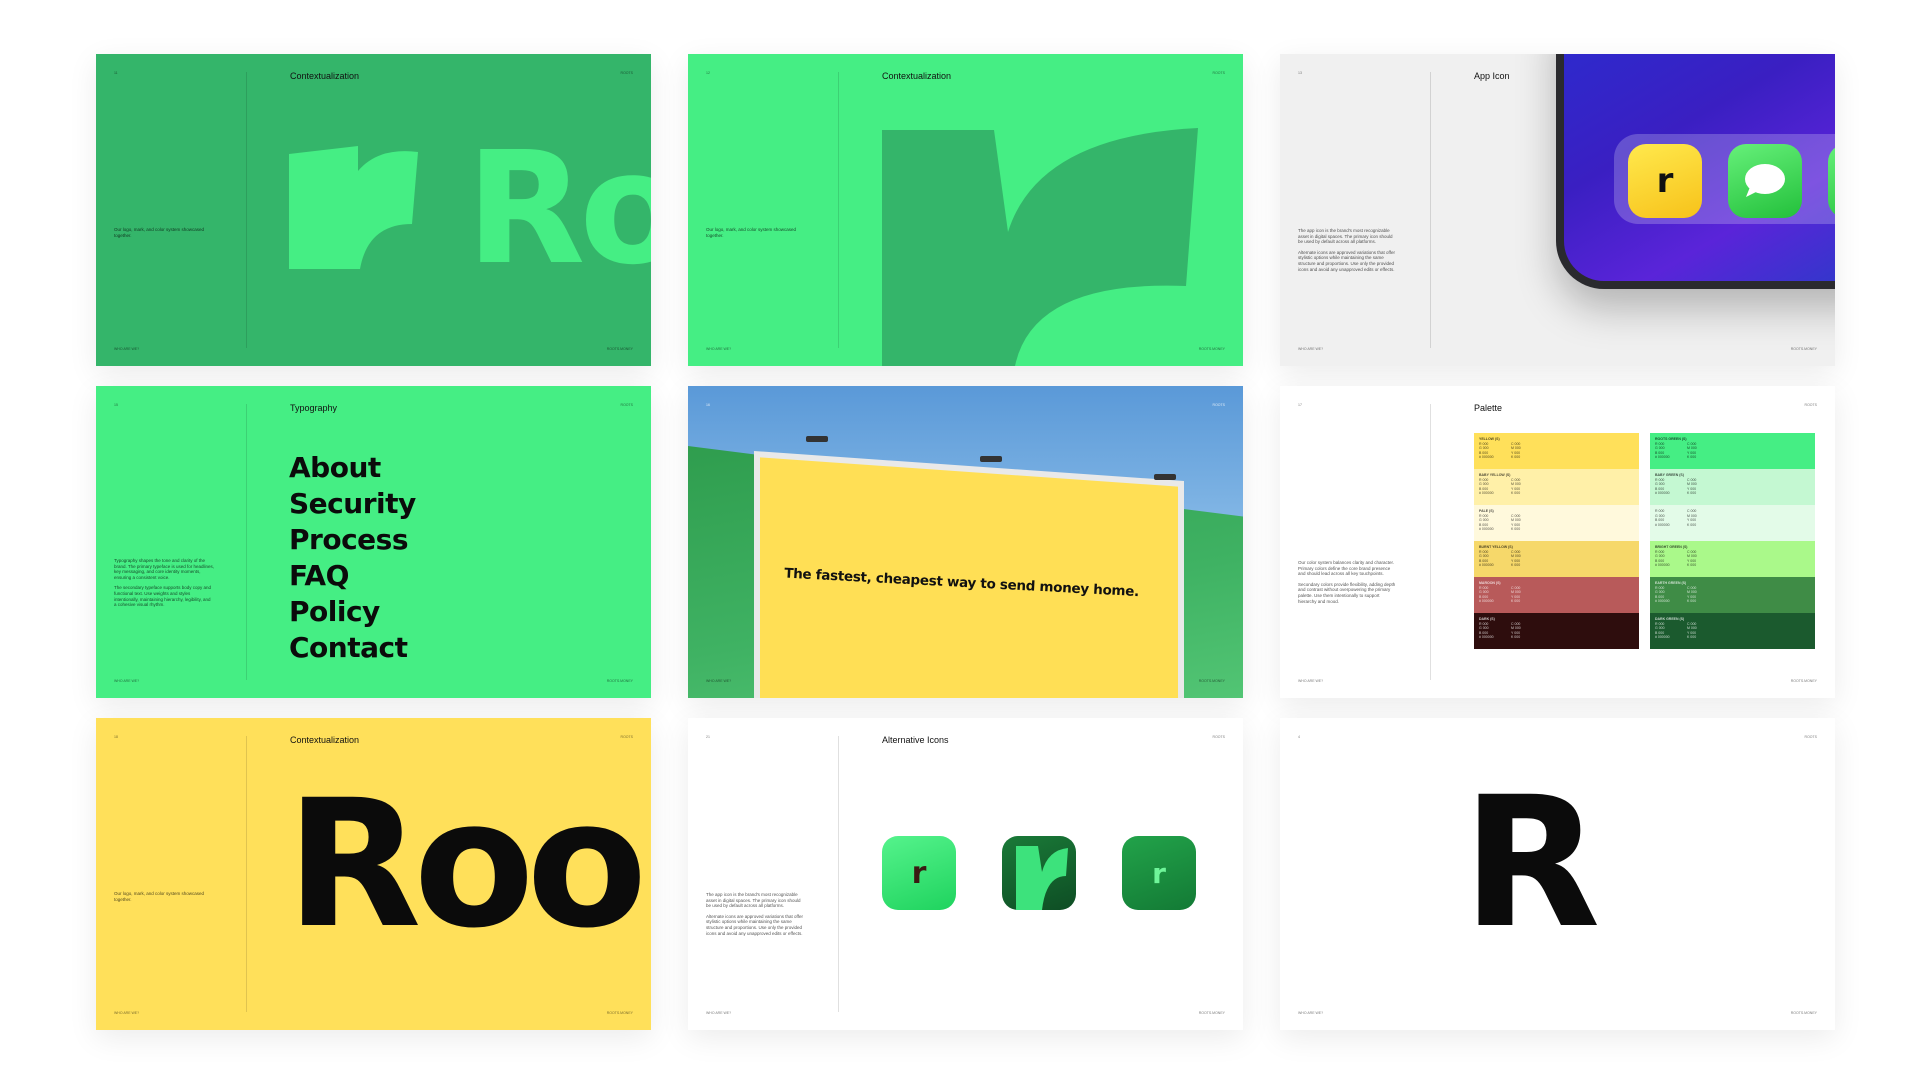 The width and height of the screenshot is (1920, 1080). Describe the element at coordinates (1671, 583) in the screenshot. I see `swatch-name: EARTH GREEN (S)` at that location.